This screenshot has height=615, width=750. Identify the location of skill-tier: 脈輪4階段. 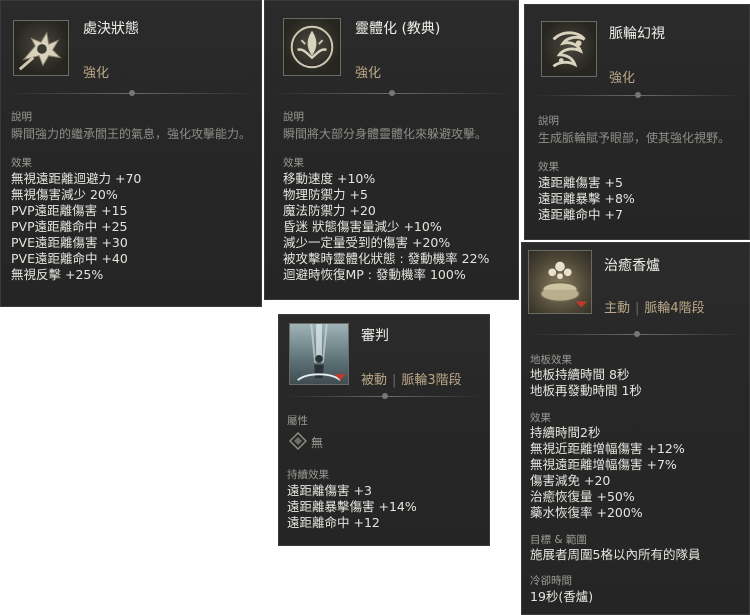
(674, 308).